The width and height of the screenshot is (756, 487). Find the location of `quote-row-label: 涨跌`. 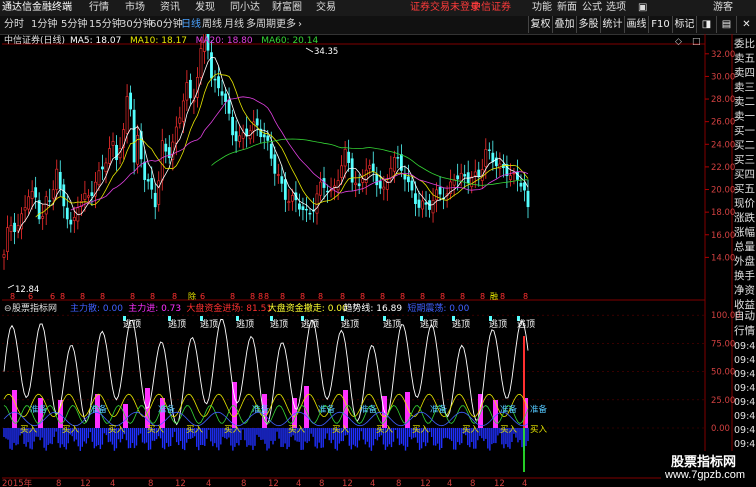

quote-row-label: 涨跌 is located at coordinates (744, 217).